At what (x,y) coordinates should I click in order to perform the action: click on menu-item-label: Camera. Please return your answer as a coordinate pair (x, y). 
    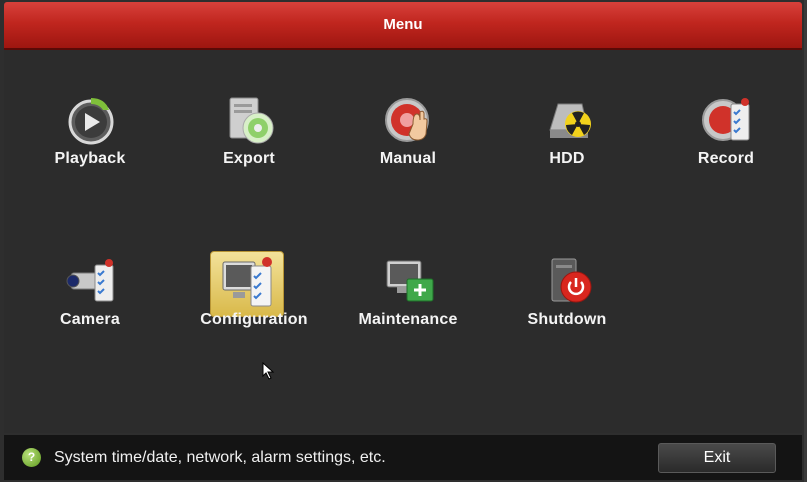
    Looking at the image, I should click on (90, 319).